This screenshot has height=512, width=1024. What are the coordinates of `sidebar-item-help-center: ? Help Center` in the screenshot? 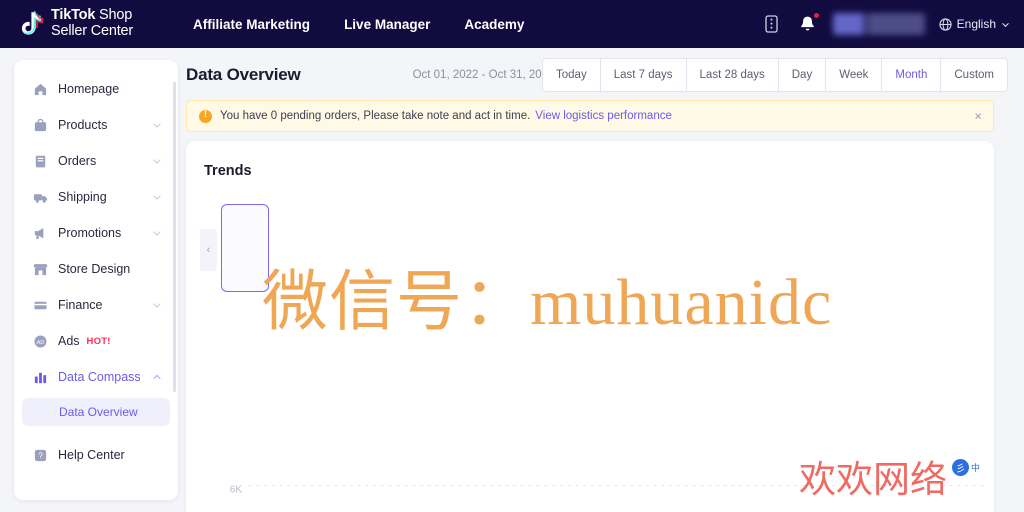 It's located at (96, 455).